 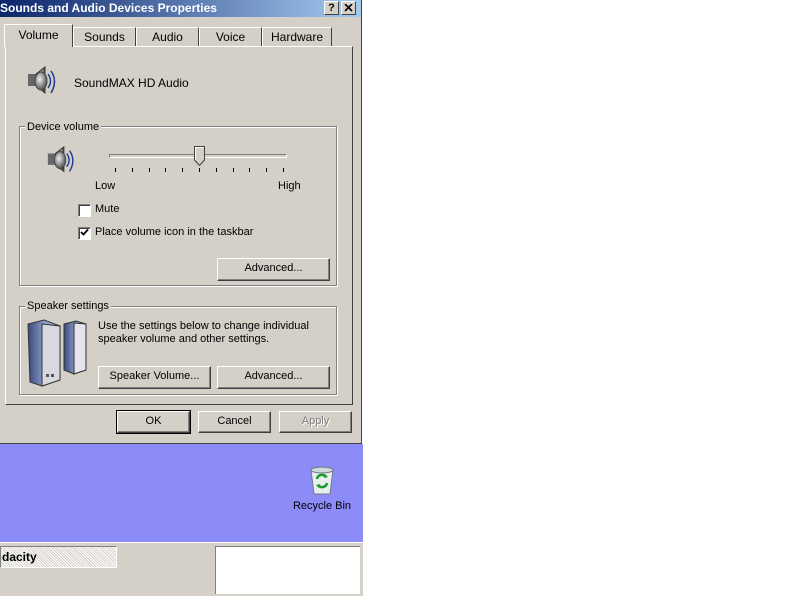 I want to click on recycle-bin-label: Recycle Bin, so click(x=322, y=506).